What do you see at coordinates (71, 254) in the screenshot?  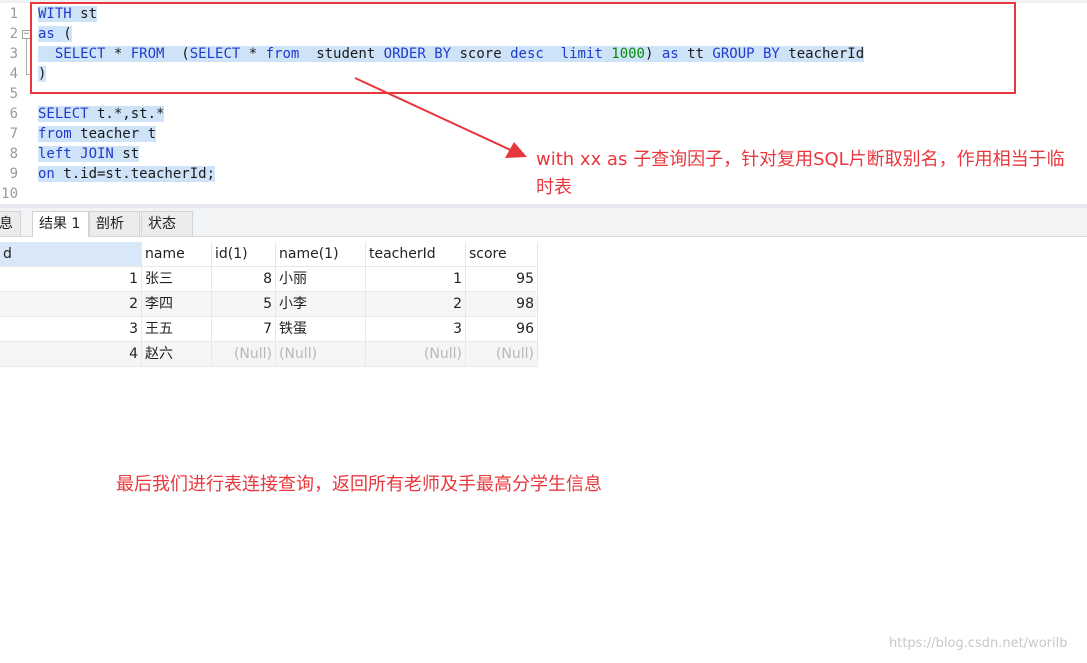 I see `column-header: d` at bounding box center [71, 254].